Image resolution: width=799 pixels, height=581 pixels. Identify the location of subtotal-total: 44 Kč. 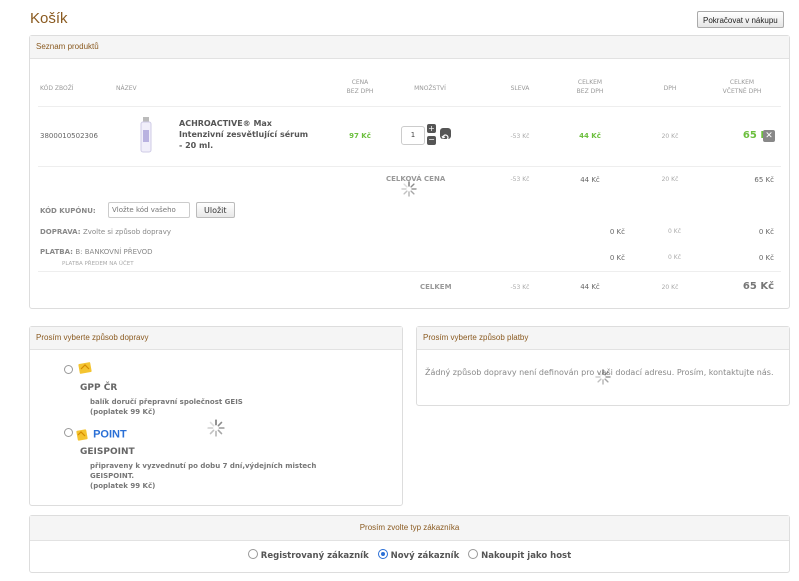
(590, 180).